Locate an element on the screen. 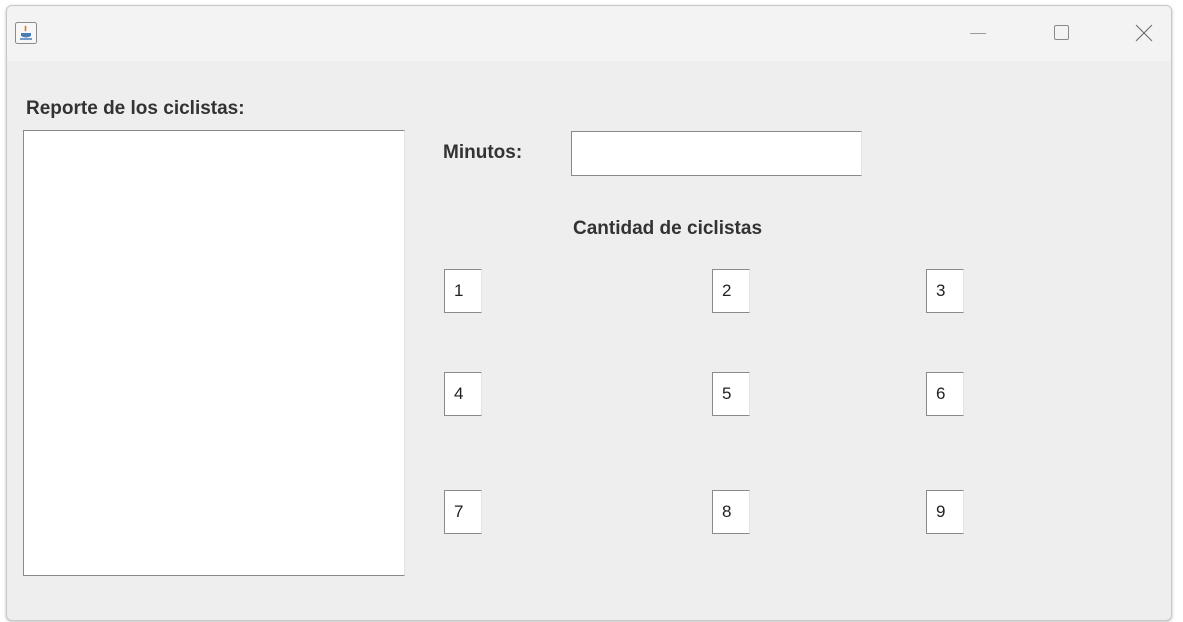 This screenshot has height=622, width=1183. cyclist-field-9: 9 is located at coordinates (945, 512).